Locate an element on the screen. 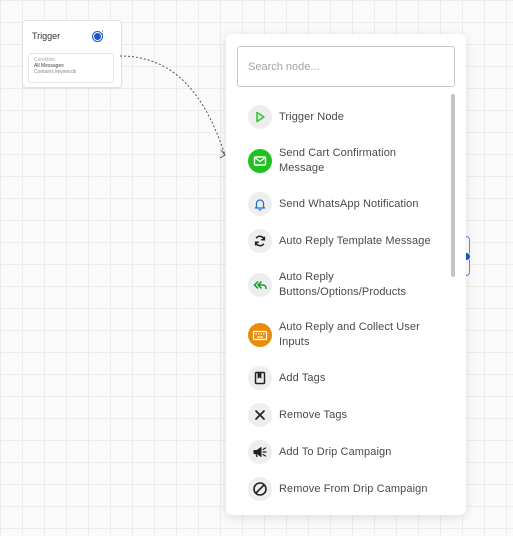 This screenshot has height=536, width=513. search-node-input is located at coordinates (346, 66).